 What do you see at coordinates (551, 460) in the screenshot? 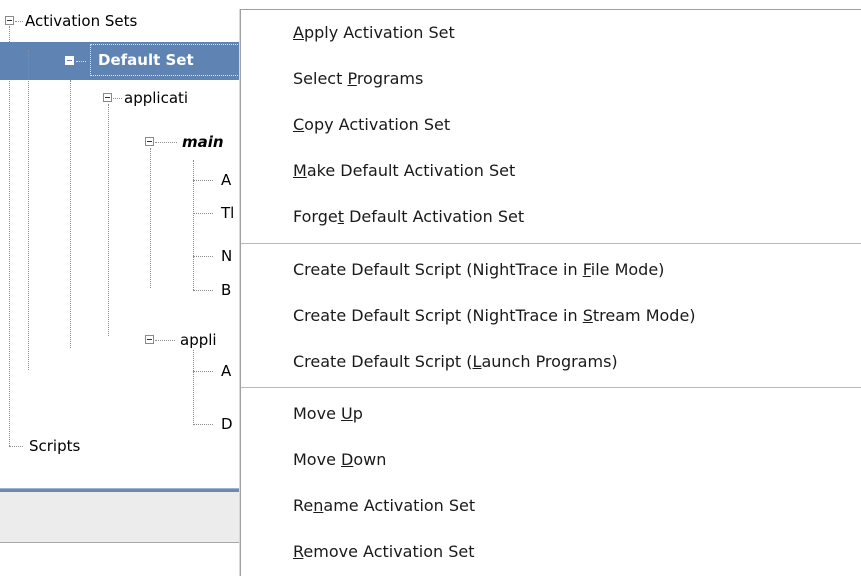
I see `menu-item-move-down: Move Down` at bounding box center [551, 460].